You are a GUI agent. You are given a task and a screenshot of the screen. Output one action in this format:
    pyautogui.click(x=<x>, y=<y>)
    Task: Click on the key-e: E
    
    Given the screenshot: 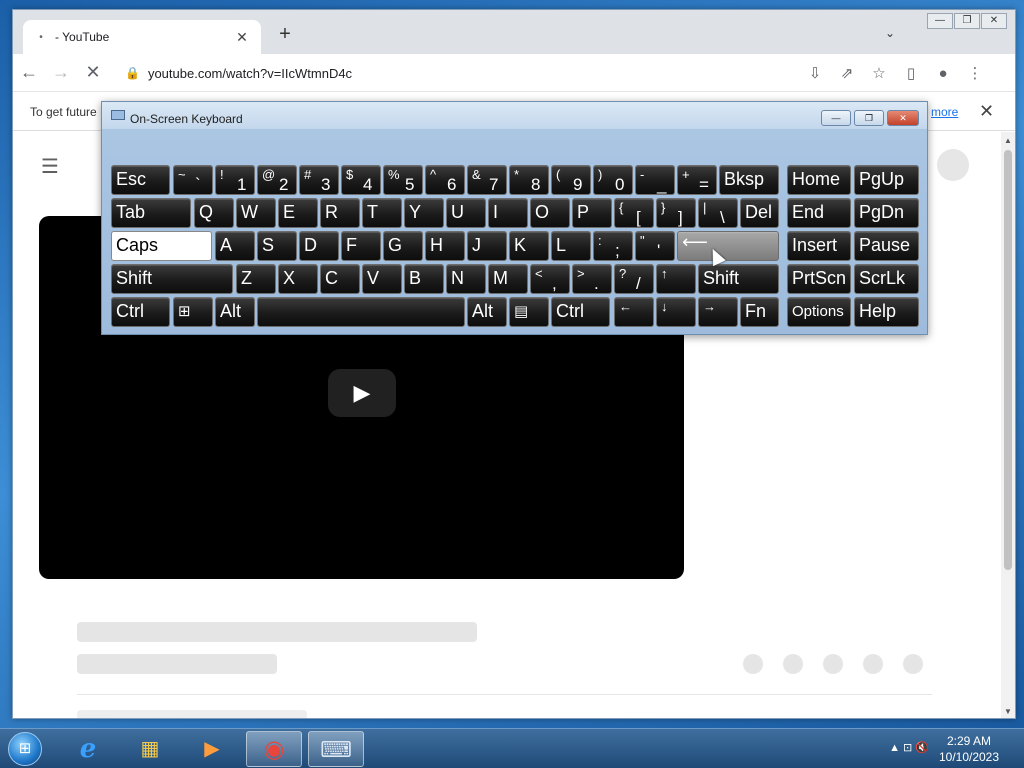 What is the action you would take?
    pyautogui.click(x=298, y=213)
    